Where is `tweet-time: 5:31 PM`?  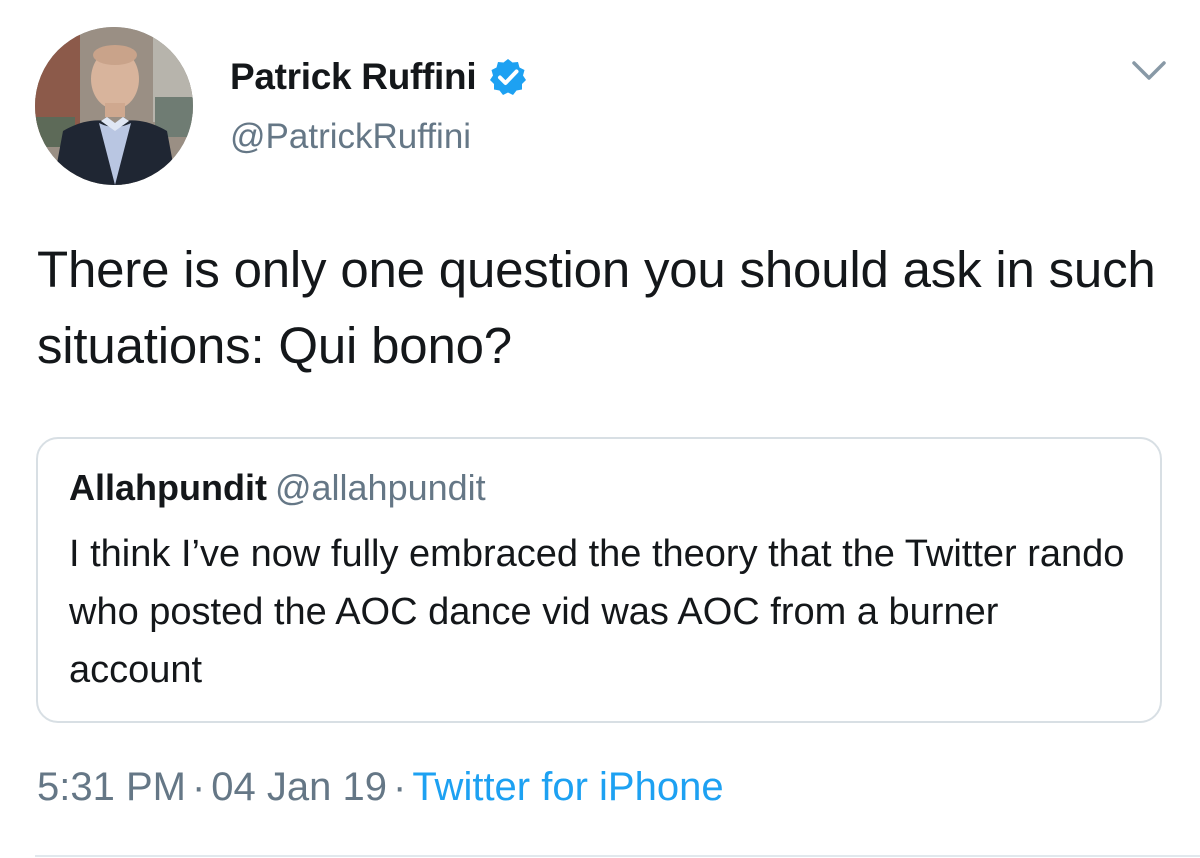 tweet-time: 5:31 PM is located at coordinates (111, 787).